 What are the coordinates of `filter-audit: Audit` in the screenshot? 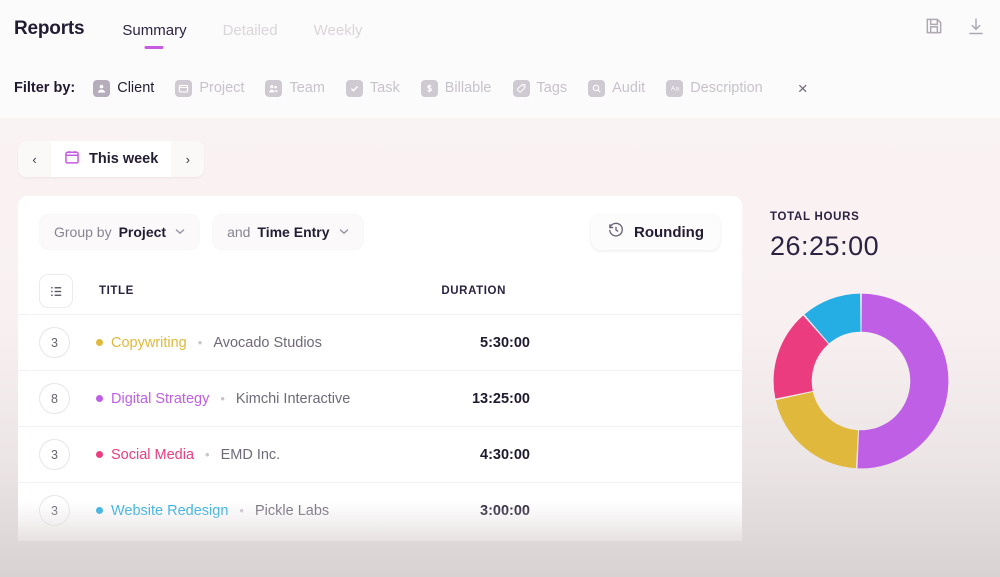 It's located at (617, 88).